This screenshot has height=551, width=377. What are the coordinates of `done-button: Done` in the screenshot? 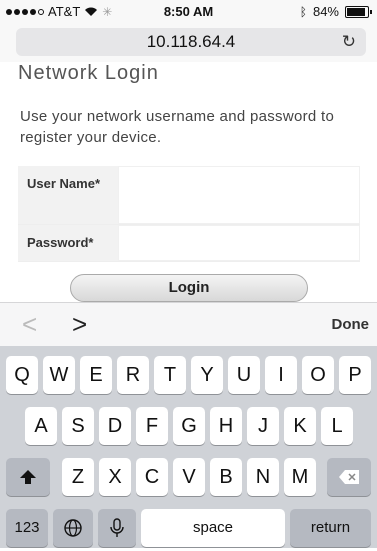 It's located at (351, 324).